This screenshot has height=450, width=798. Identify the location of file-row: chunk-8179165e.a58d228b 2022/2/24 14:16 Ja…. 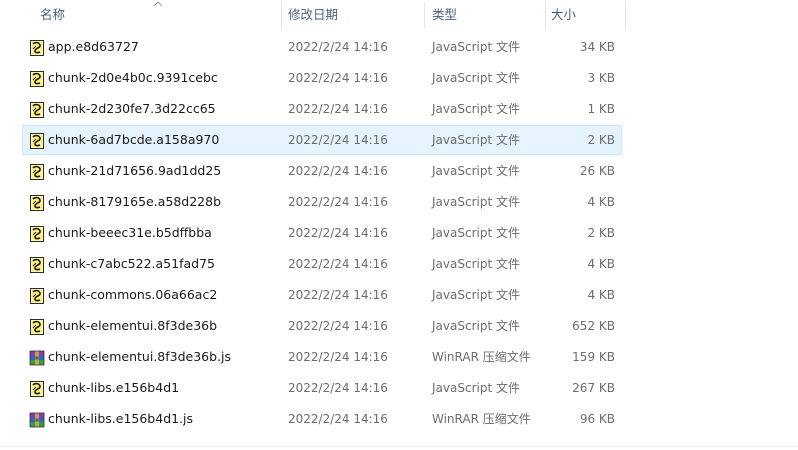
(322, 202).